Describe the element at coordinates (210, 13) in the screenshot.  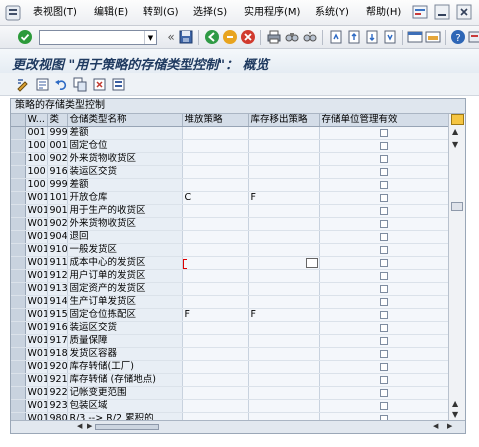
I see `menu-selection: 选择(S)` at that location.